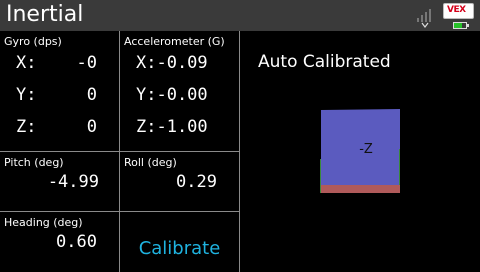 Image resolution: width=480 pixels, height=272 pixels. I want to click on calibrate-button: Calibrate, so click(179, 249).